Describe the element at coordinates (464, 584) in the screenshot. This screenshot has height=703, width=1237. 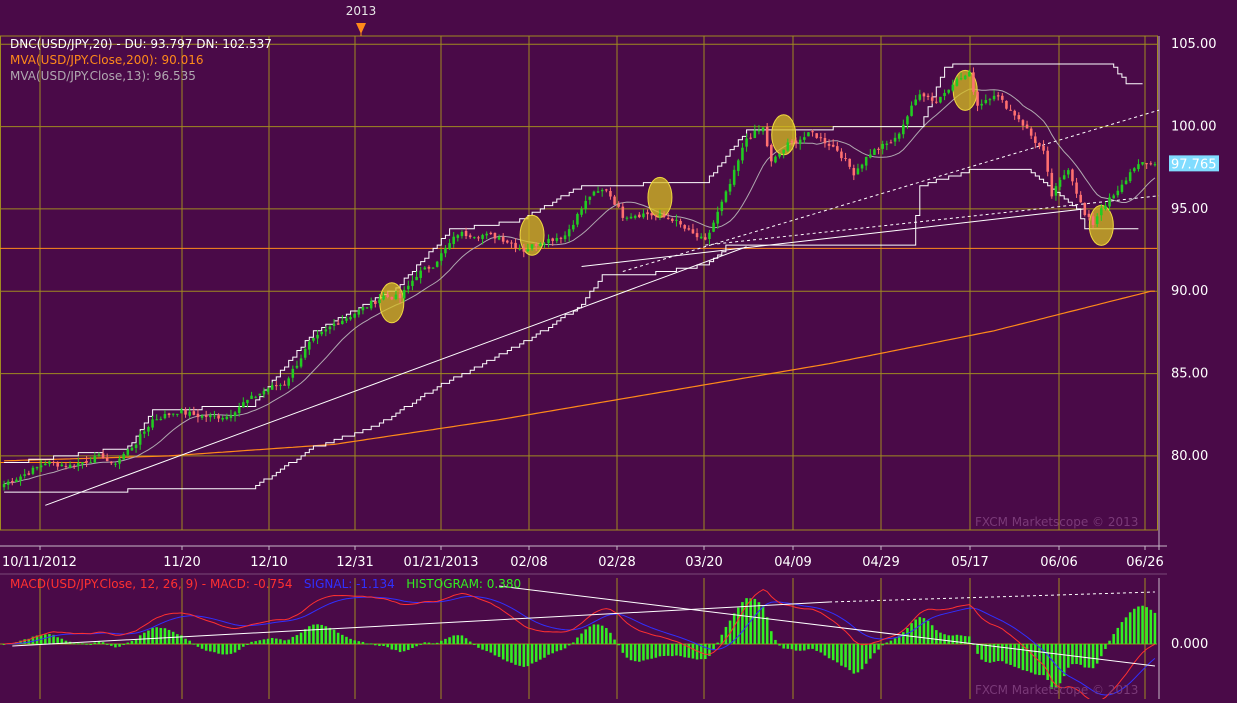
I see `macd-legend-histogram: HISTOGRAM: 0.380` at that location.